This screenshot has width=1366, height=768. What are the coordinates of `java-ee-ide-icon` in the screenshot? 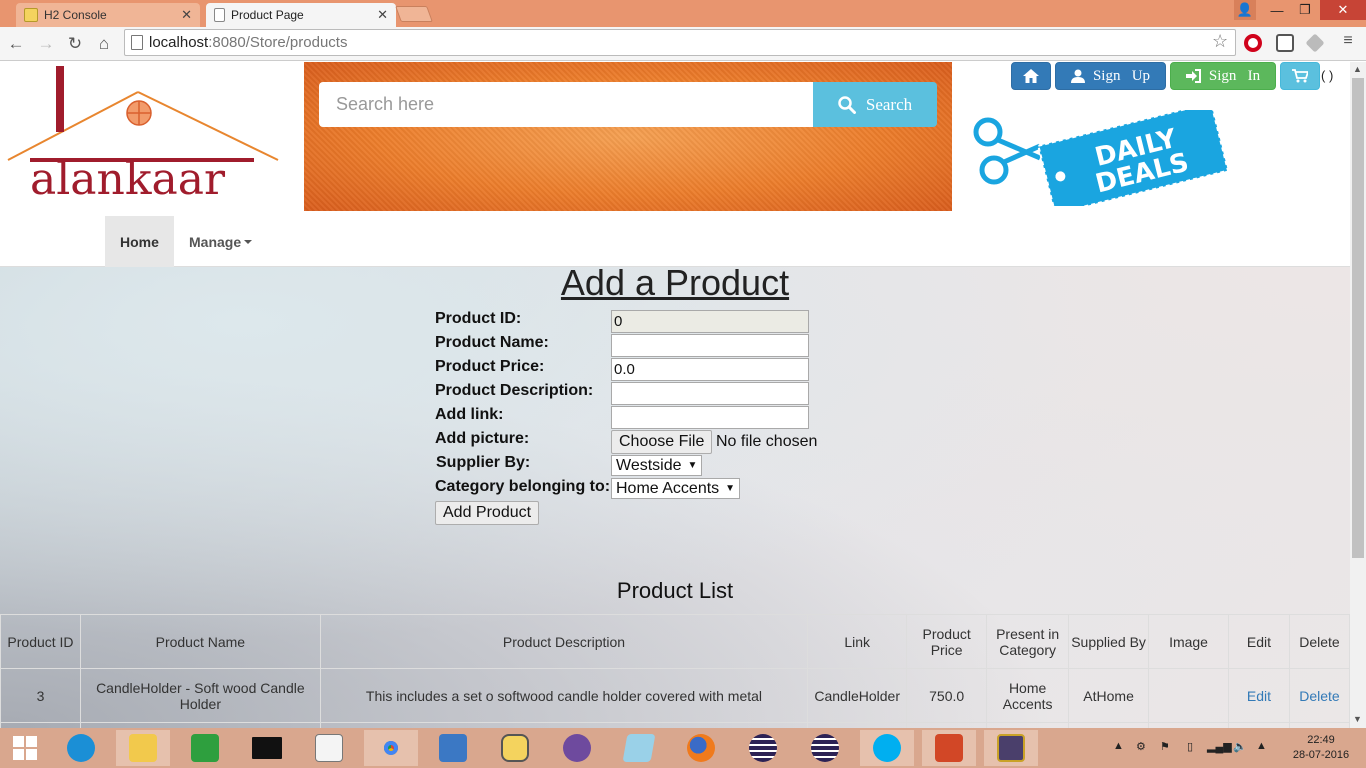 It's located at (1011, 748).